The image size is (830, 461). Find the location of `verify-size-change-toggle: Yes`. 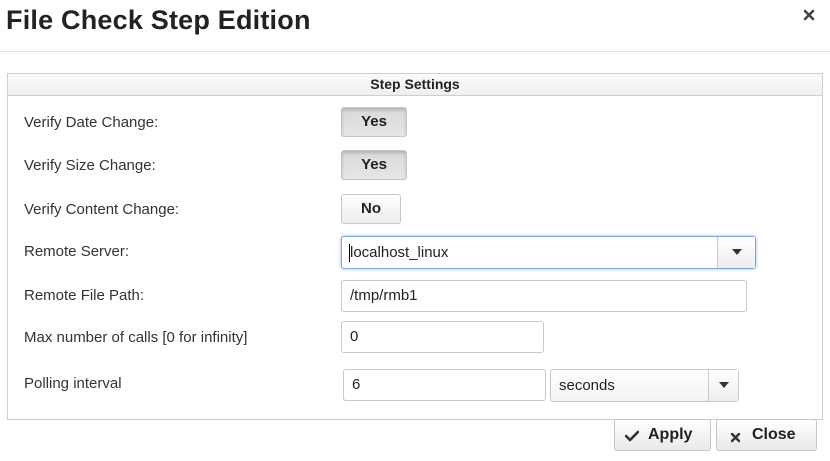

verify-size-change-toggle: Yes is located at coordinates (374, 165).